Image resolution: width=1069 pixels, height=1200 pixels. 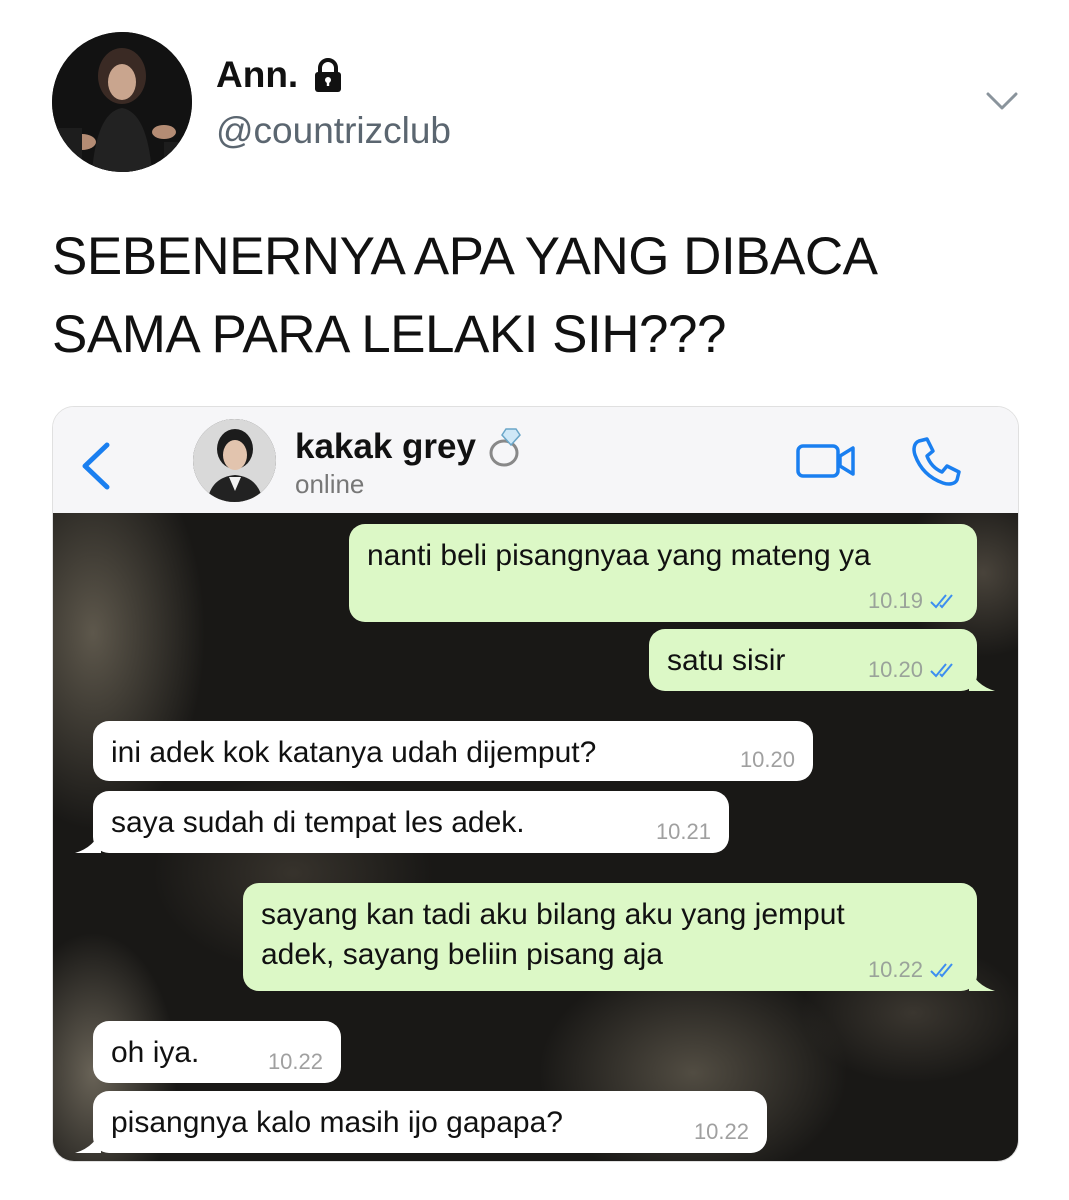 I want to click on message-meta: 10.19, so click(x=913, y=601).